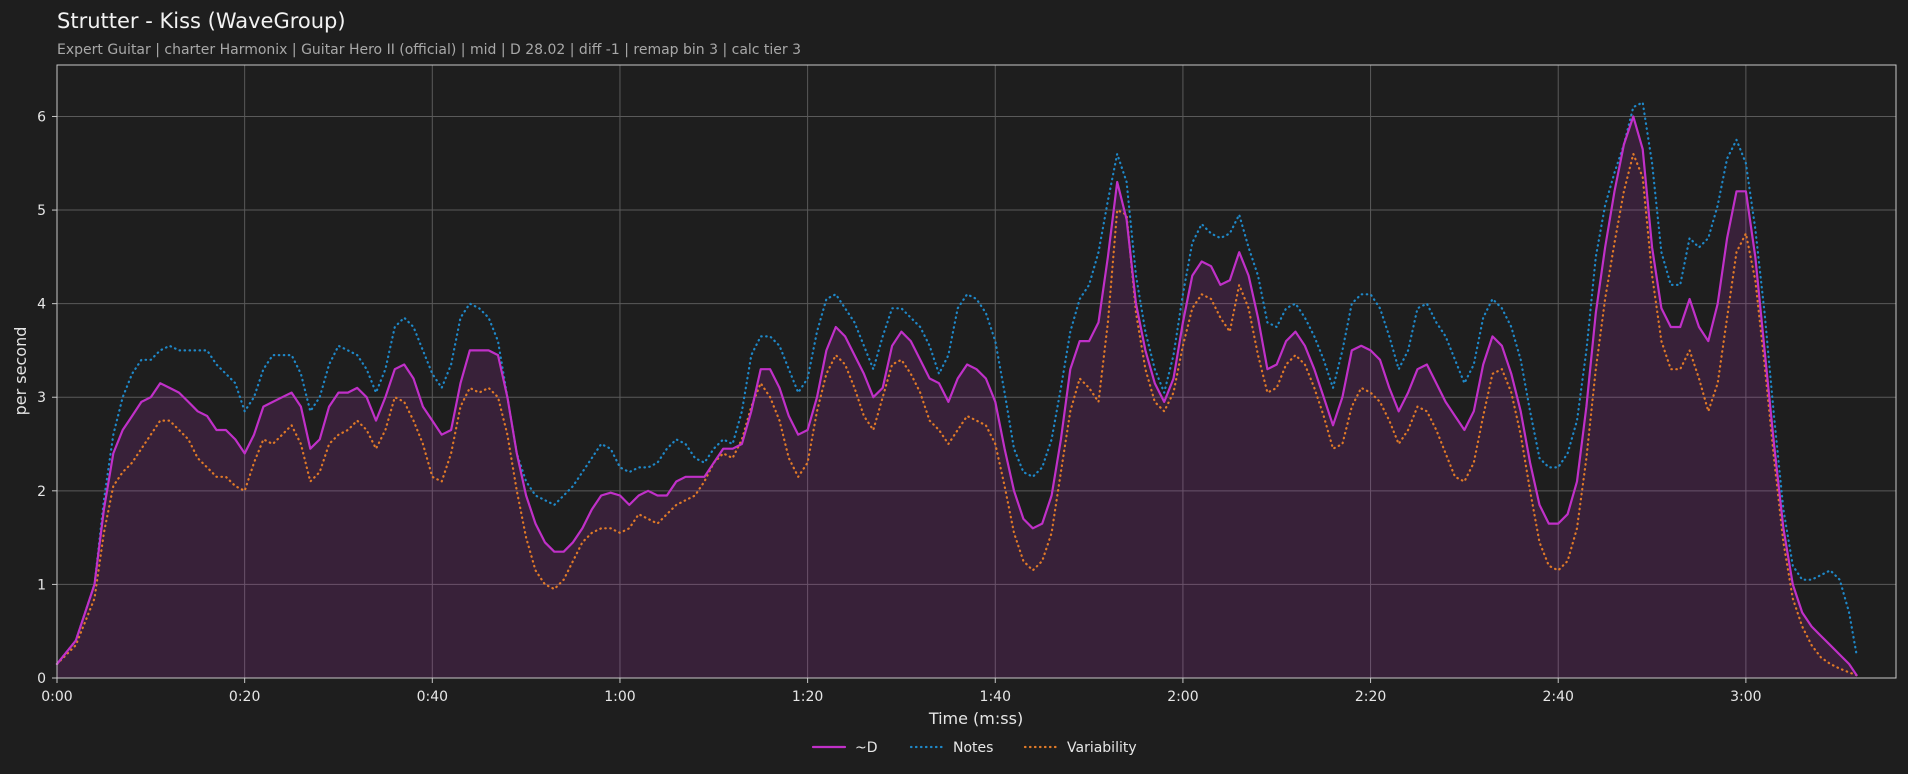 Image resolution: width=1908 pixels, height=774 pixels. What do you see at coordinates (244, 697) in the screenshot?
I see `x-tick-label: 0:20` at bounding box center [244, 697].